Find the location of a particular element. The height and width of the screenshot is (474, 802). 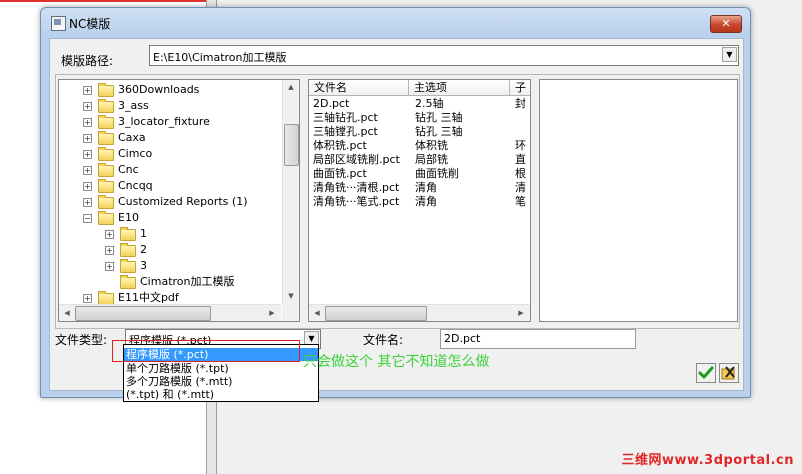

tree-item: +3_locator_fixture is located at coordinates (170, 122).